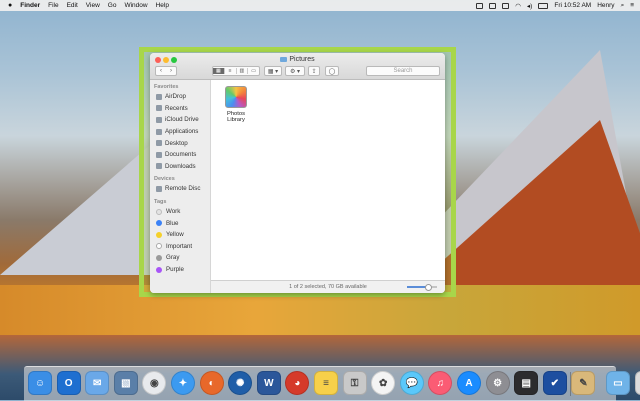 The height and width of the screenshot is (401, 640). Describe the element at coordinates (332, 71) in the screenshot. I see `tag-button: ◯` at that location.